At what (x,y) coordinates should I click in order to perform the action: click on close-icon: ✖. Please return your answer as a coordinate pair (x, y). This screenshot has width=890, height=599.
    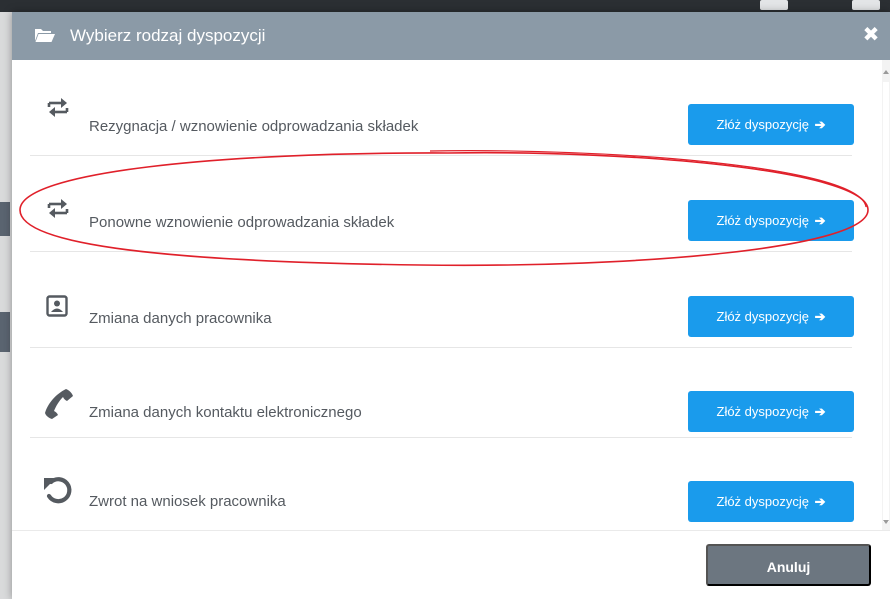
    Looking at the image, I should click on (871, 35).